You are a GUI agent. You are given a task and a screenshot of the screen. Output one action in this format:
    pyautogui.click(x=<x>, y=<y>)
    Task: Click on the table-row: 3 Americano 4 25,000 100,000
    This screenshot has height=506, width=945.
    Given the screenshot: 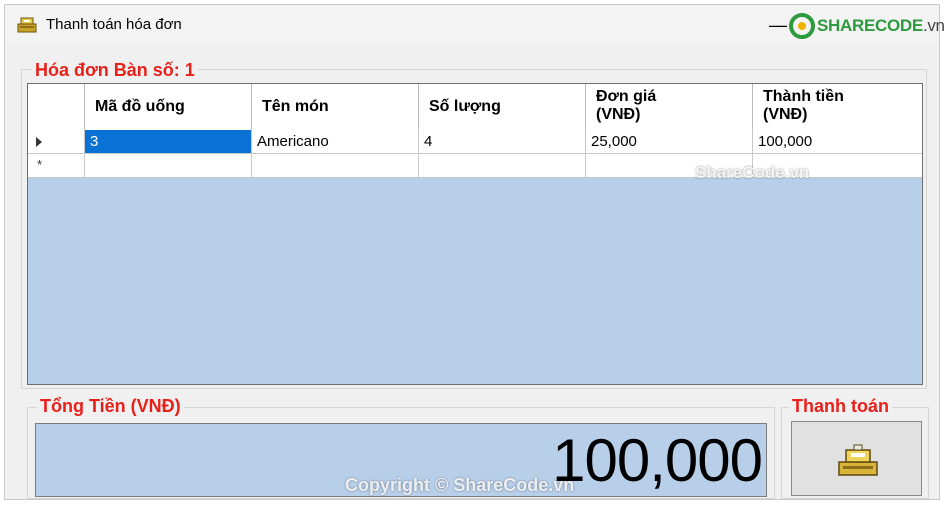 What is the action you would take?
    pyautogui.click(x=475, y=142)
    